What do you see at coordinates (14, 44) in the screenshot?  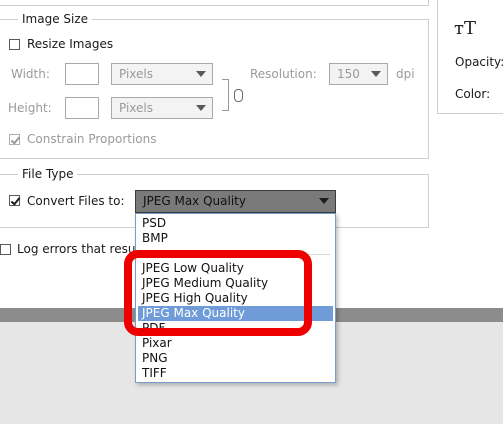 I see `resize-images-checkbox` at bounding box center [14, 44].